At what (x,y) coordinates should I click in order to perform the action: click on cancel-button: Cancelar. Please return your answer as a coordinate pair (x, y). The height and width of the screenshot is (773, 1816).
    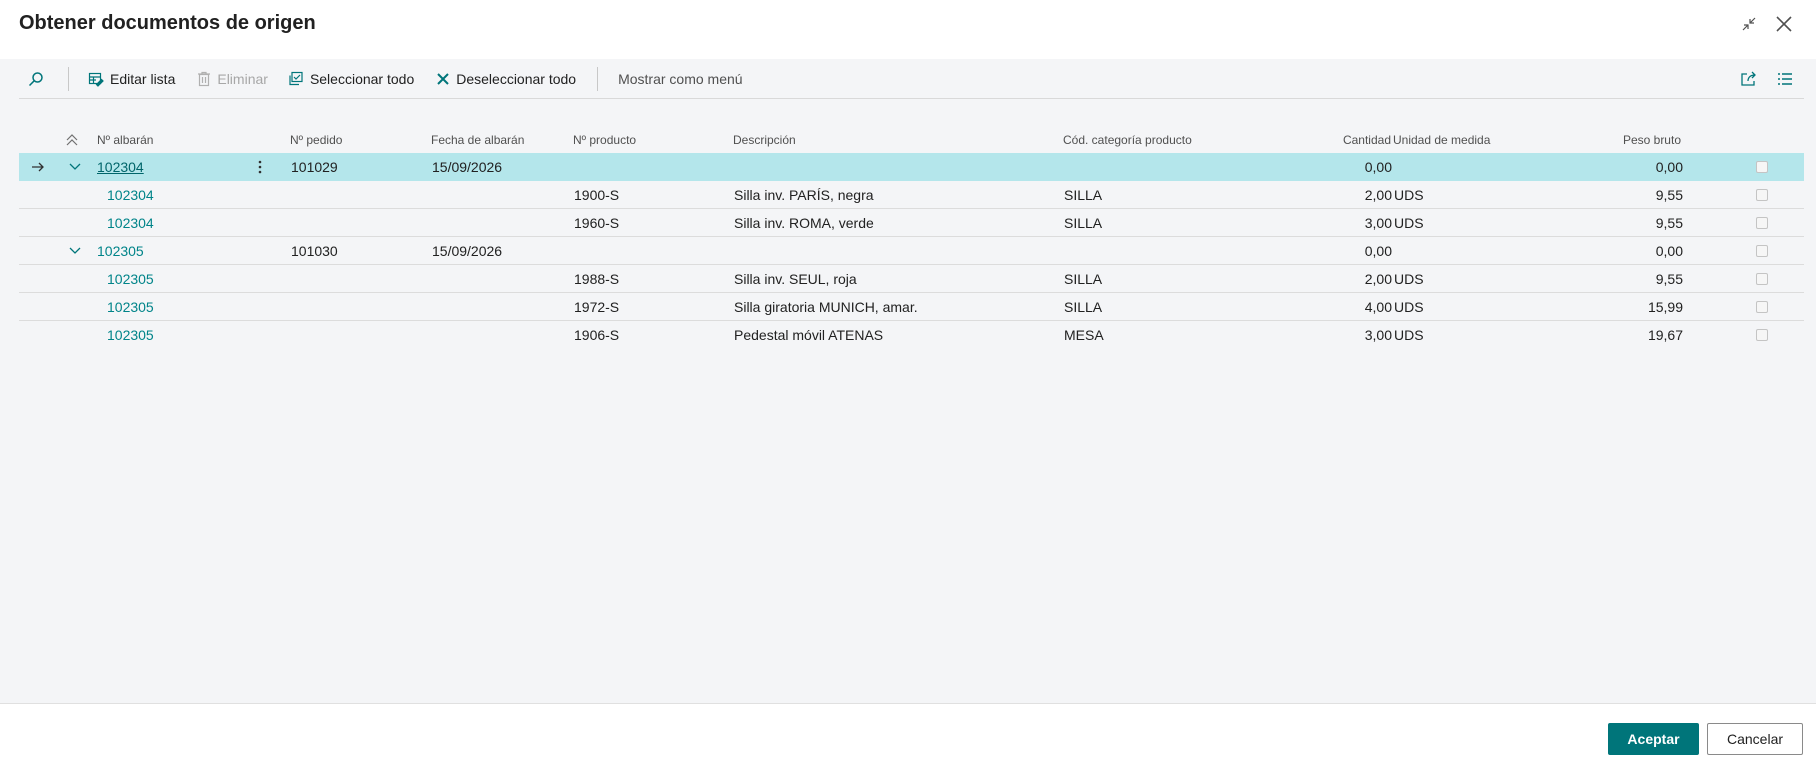
    Looking at the image, I should click on (1755, 739).